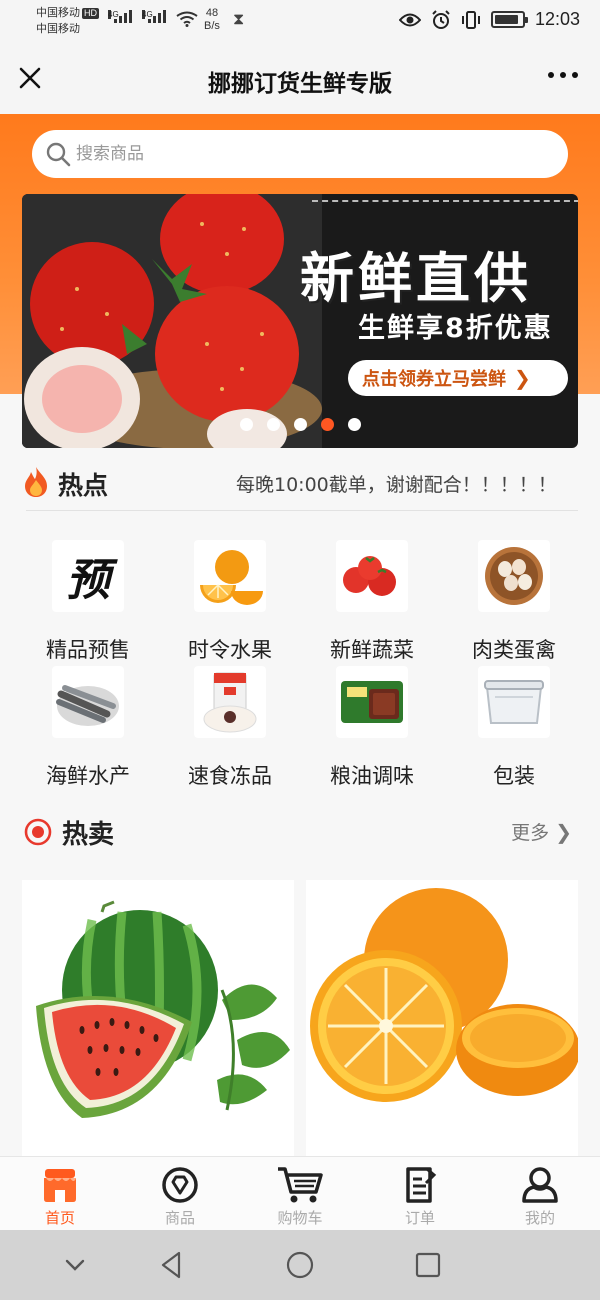 The image size is (600, 1300). Describe the element at coordinates (372, 776) in the screenshot. I see `category-label: 粮油调味` at that location.